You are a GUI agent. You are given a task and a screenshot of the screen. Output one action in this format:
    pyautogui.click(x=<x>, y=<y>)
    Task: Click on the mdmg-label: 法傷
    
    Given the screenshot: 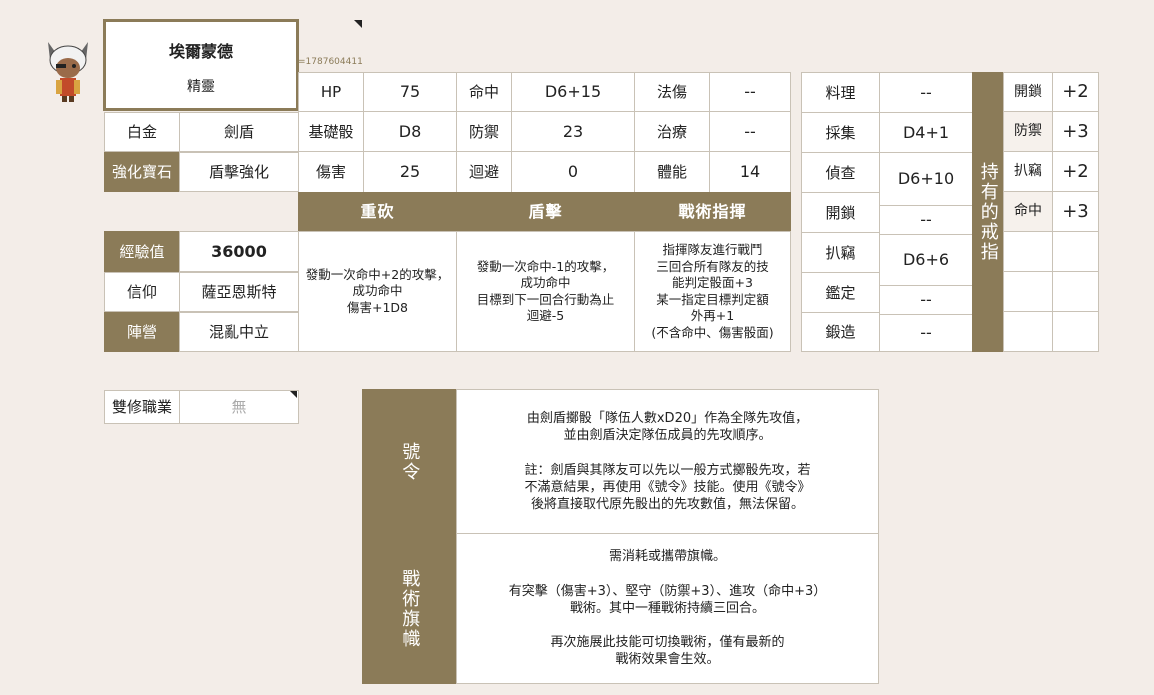 What is the action you would take?
    pyautogui.click(x=672, y=92)
    